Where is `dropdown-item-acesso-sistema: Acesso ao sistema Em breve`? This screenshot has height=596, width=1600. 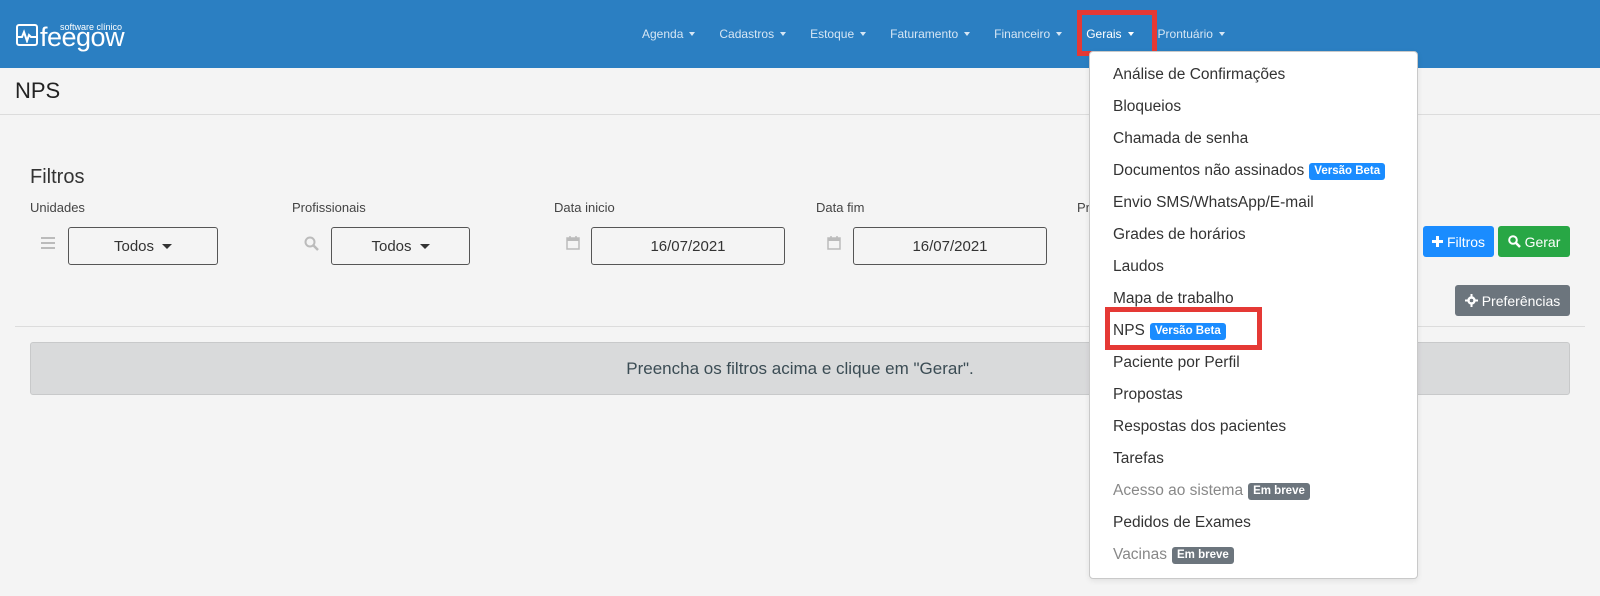
dropdown-item-acesso-sistema: Acesso ao sistema Em breve is located at coordinates (1211, 491).